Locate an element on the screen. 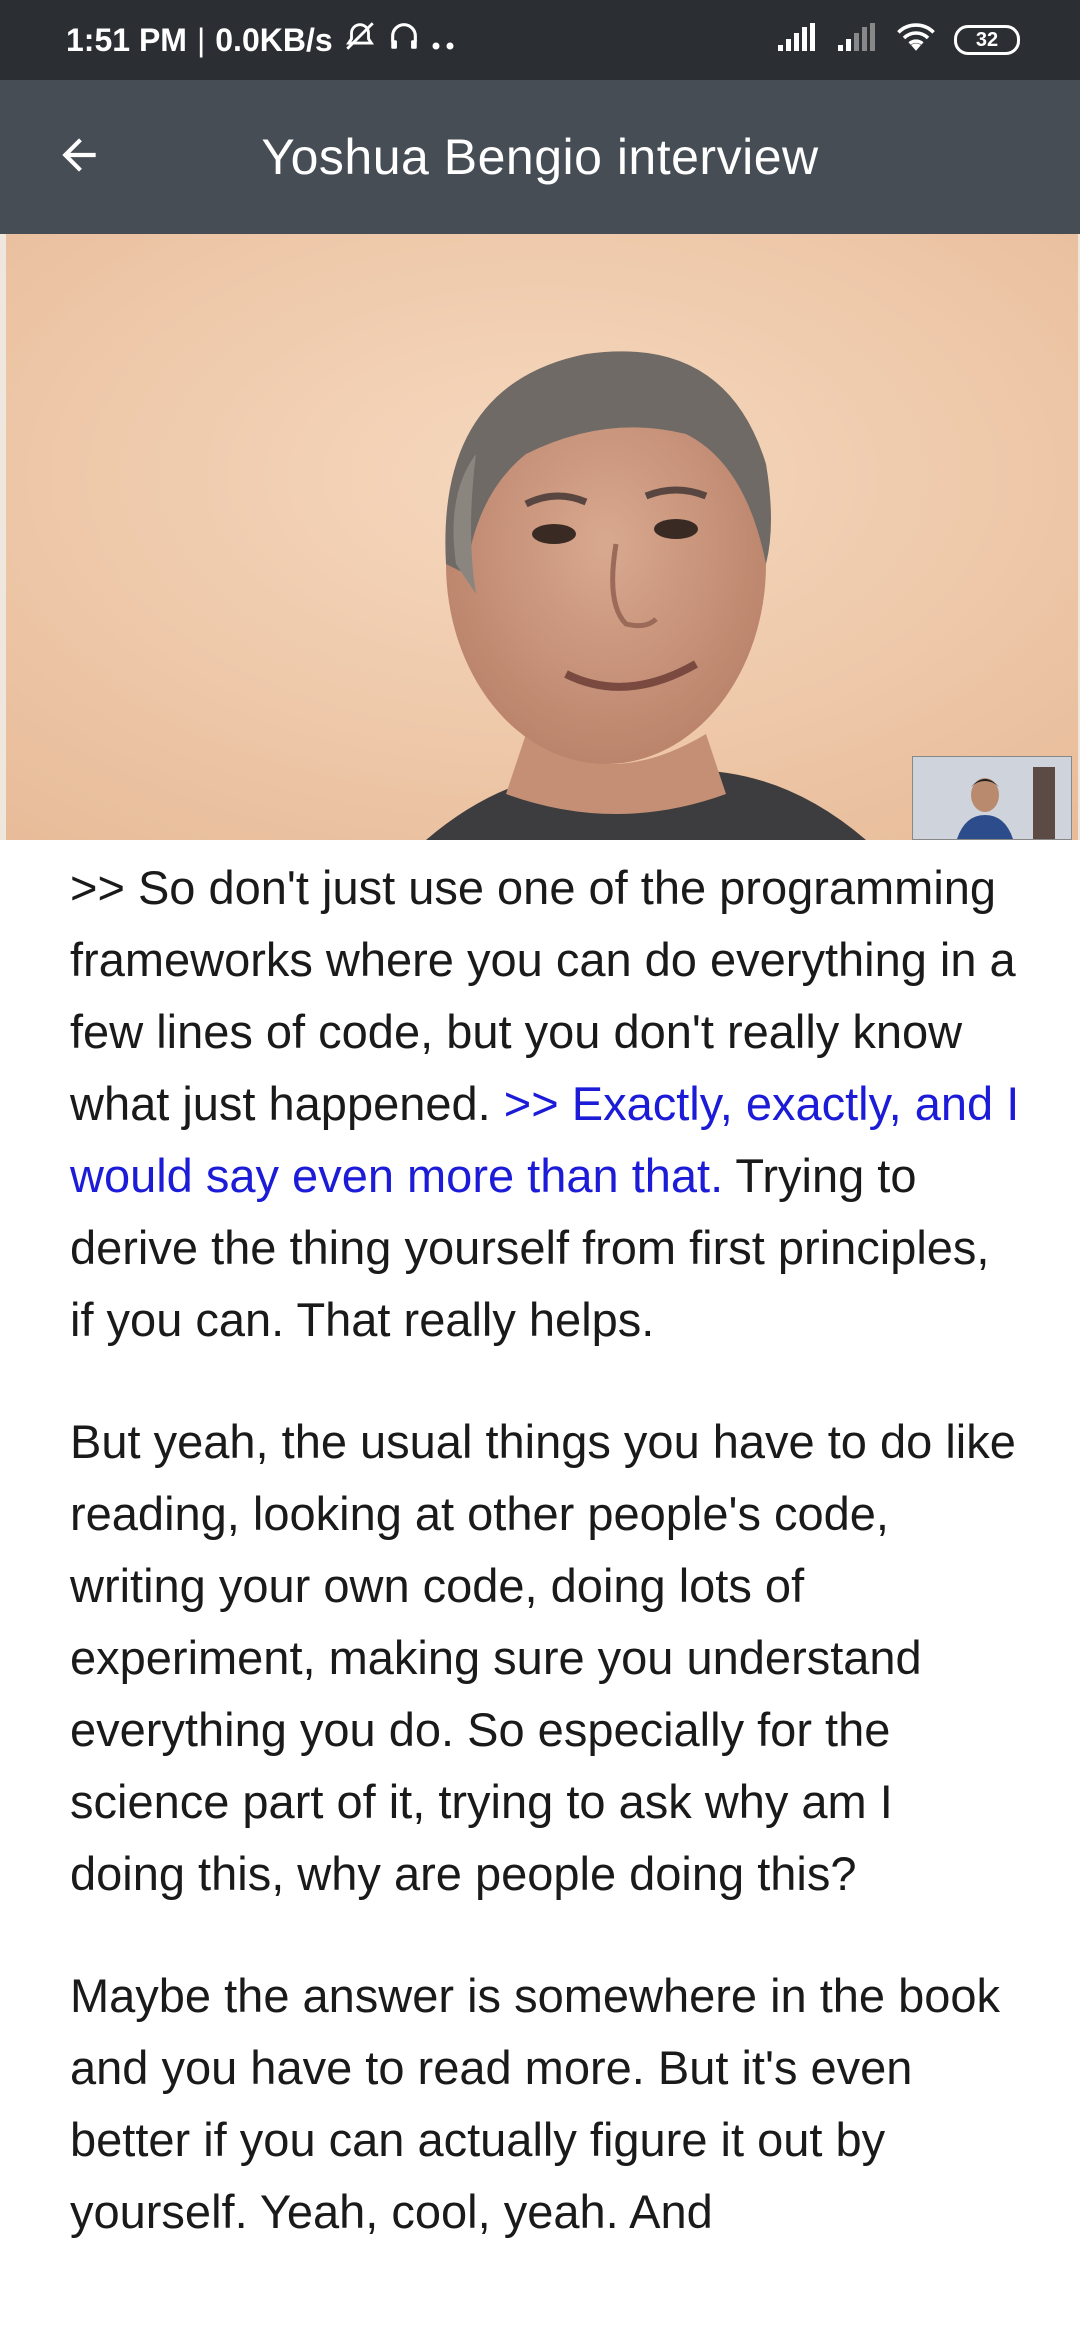  battery-level: 32 is located at coordinates (987, 39).